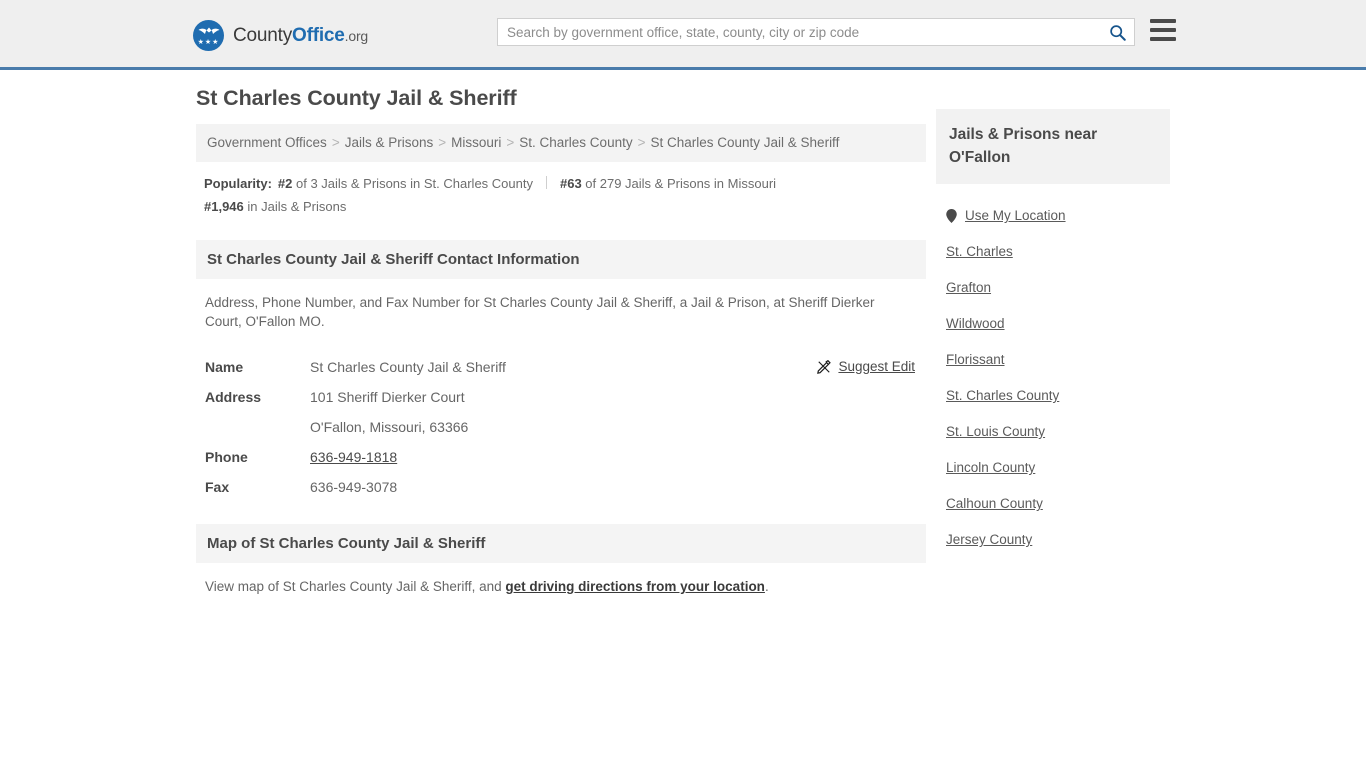 This screenshot has height=768, width=1366. I want to click on eagle-shield-logo-icon: ★★★, so click(208, 35).